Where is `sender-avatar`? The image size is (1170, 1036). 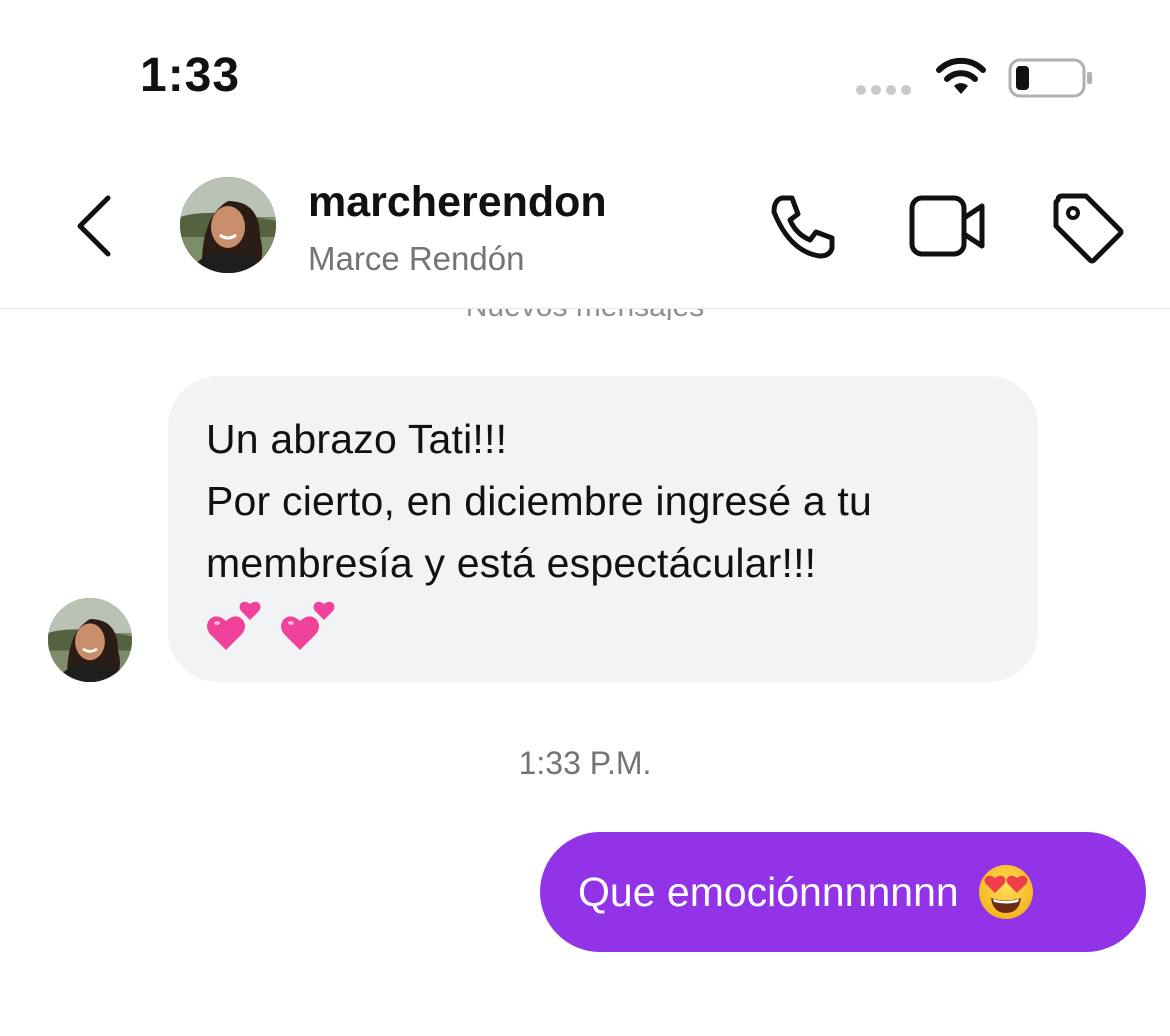
sender-avatar is located at coordinates (90, 640).